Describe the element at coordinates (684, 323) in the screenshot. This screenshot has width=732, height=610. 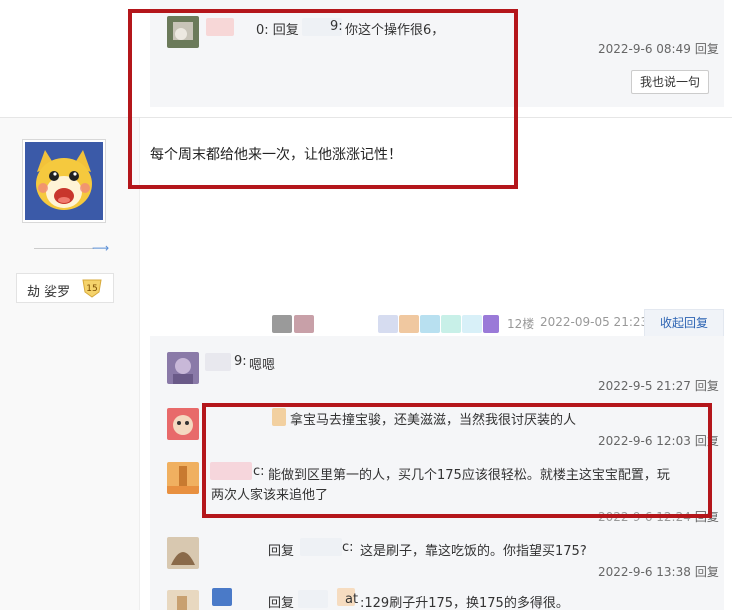
I see `collapse-replies-button: 收起回复` at that location.